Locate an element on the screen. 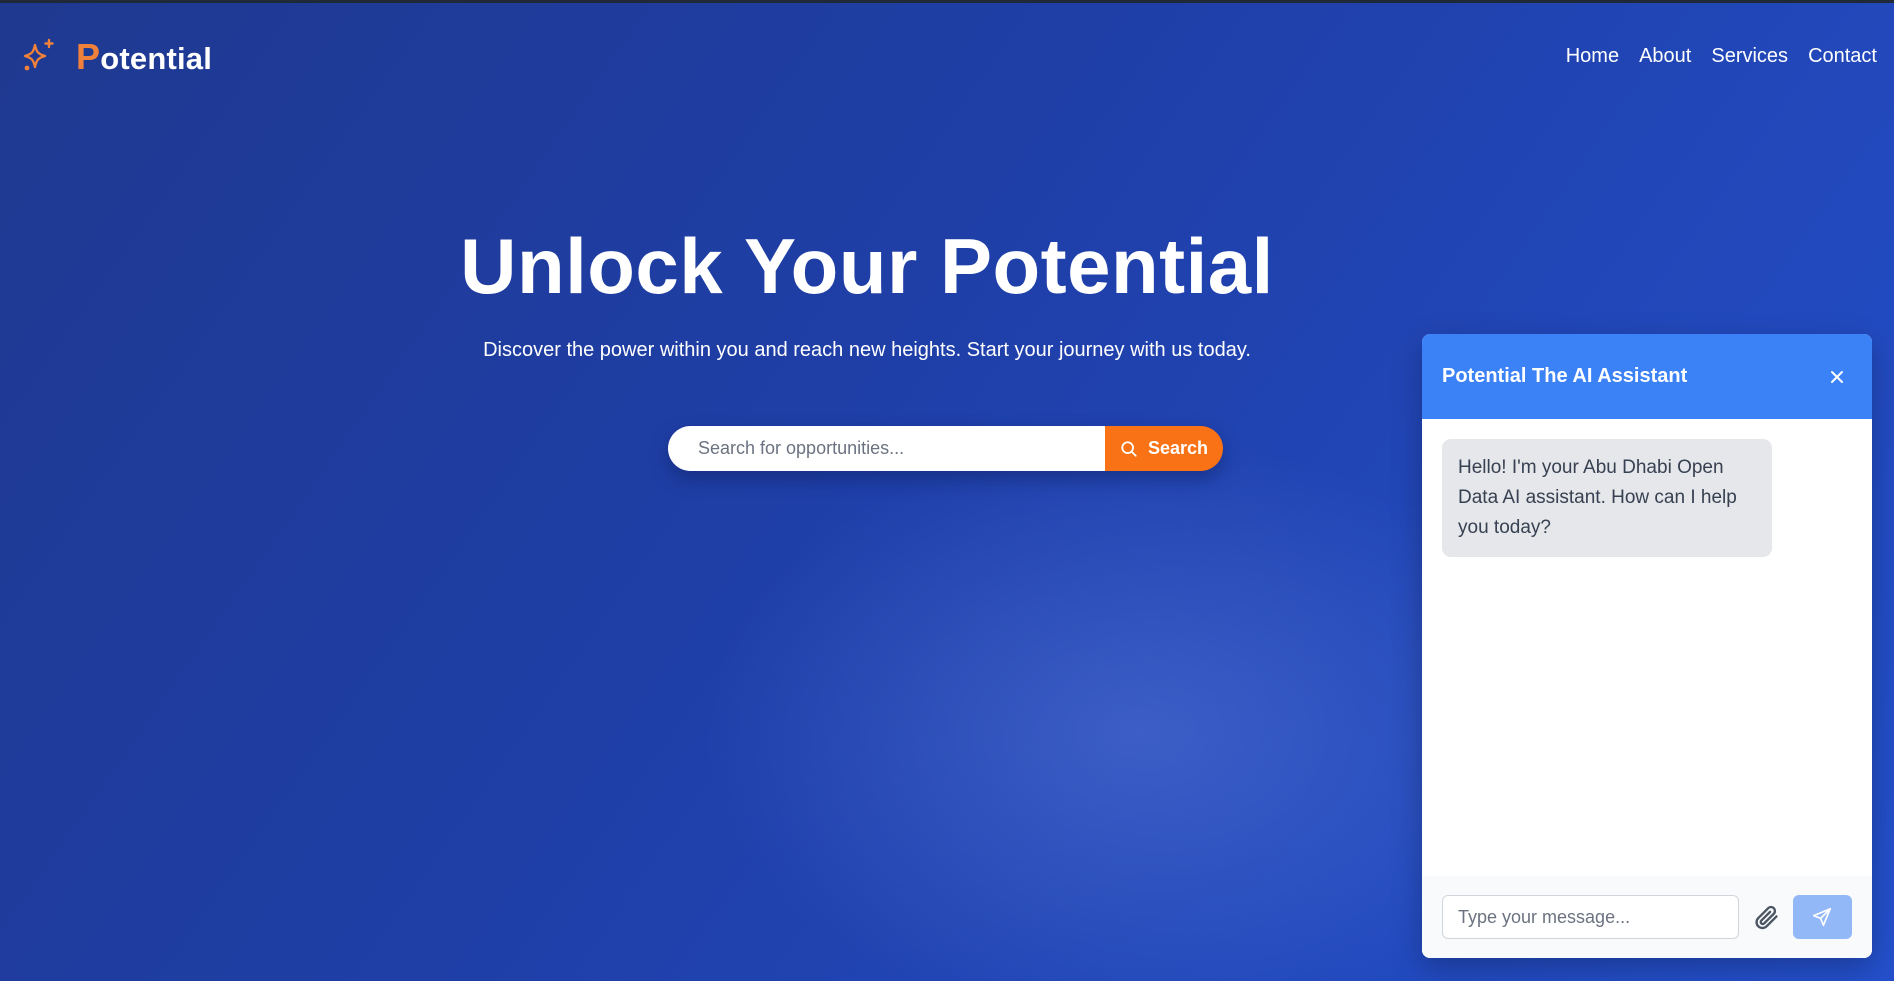  nav-contact-link: Contact is located at coordinates (1842, 56).